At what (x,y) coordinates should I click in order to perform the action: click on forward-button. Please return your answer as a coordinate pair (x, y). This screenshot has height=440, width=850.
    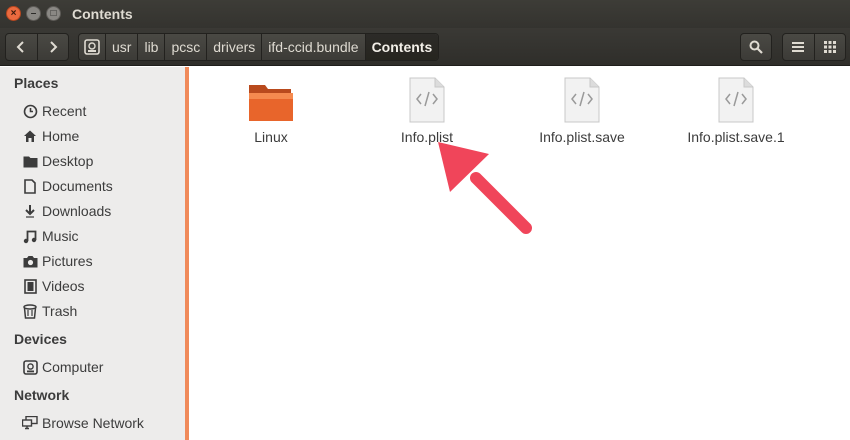
    Looking at the image, I should click on (52, 47).